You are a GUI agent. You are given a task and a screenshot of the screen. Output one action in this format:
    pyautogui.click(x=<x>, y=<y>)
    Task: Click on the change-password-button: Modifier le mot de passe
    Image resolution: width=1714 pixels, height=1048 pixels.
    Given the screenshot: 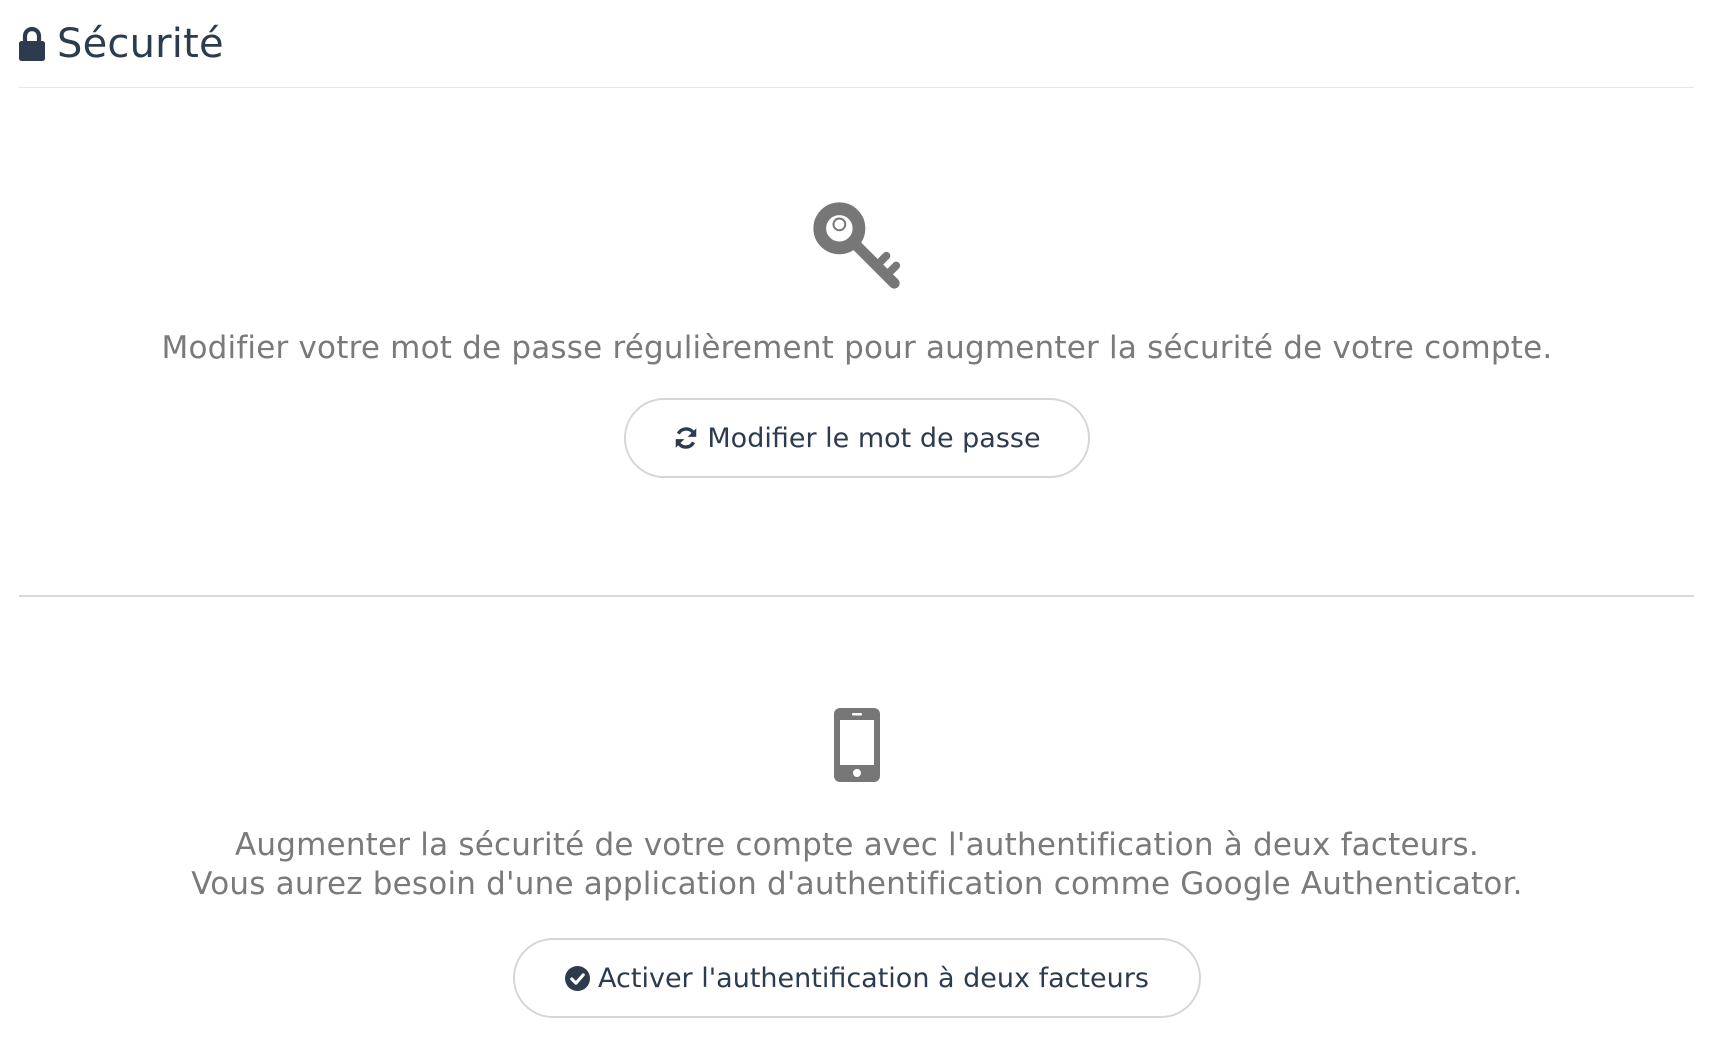 What is the action you would take?
    pyautogui.click(x=857, y=438)
    